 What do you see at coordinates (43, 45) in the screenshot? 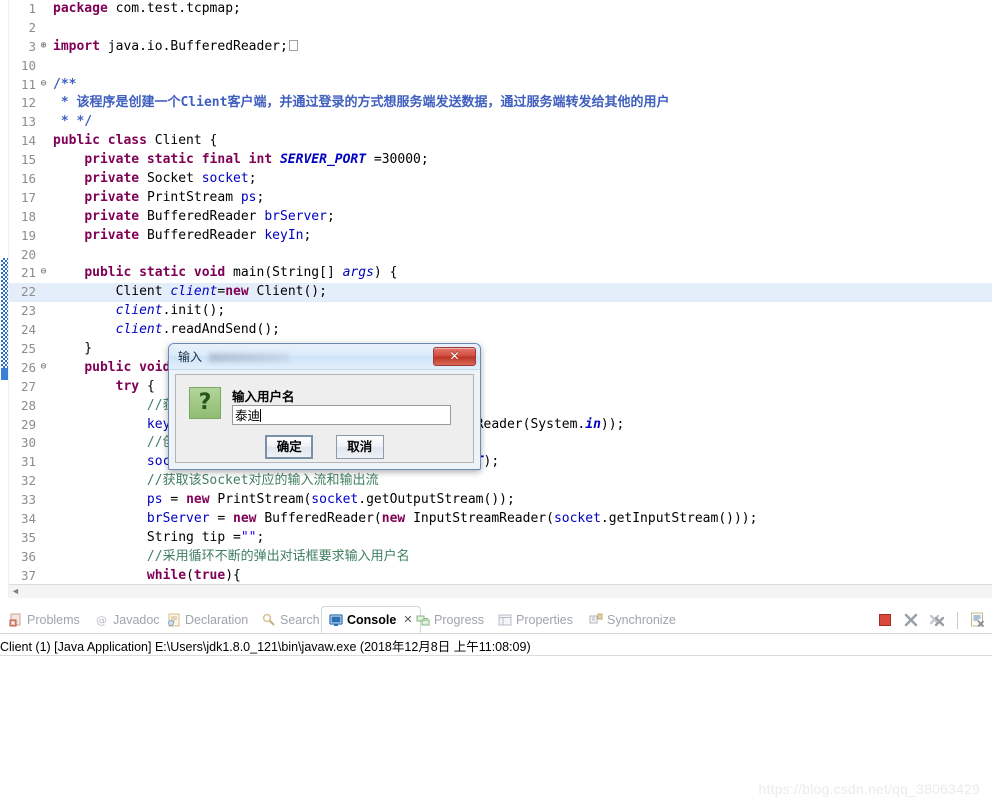
I see `fold-expand-icon: ⊕` at bounding box center [43, 45].